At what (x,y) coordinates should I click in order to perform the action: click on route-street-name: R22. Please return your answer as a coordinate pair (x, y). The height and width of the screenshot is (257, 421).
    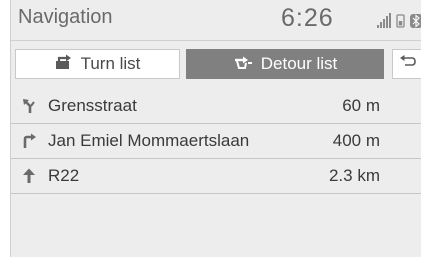
    Looking at the image, I should click on (64, 175).